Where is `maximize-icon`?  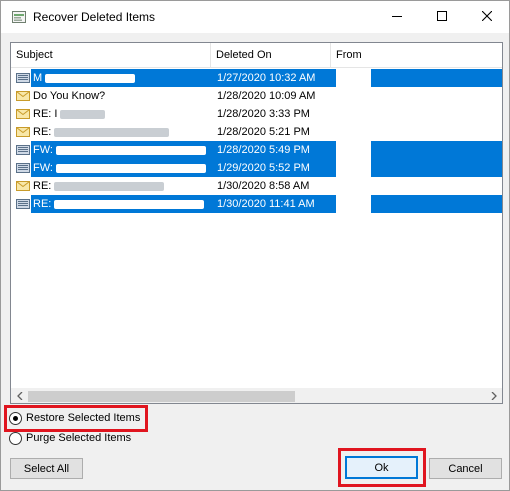
maximize-icon is located at coordinates (441, 17).